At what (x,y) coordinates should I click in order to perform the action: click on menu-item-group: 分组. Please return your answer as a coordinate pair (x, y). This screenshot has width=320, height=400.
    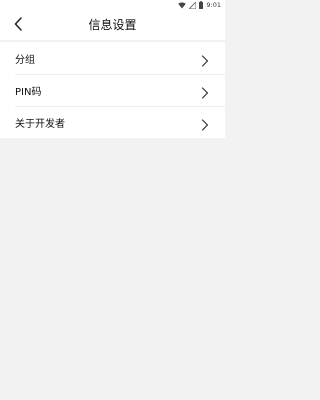
    Looking at the image, I should click on (112, 58).